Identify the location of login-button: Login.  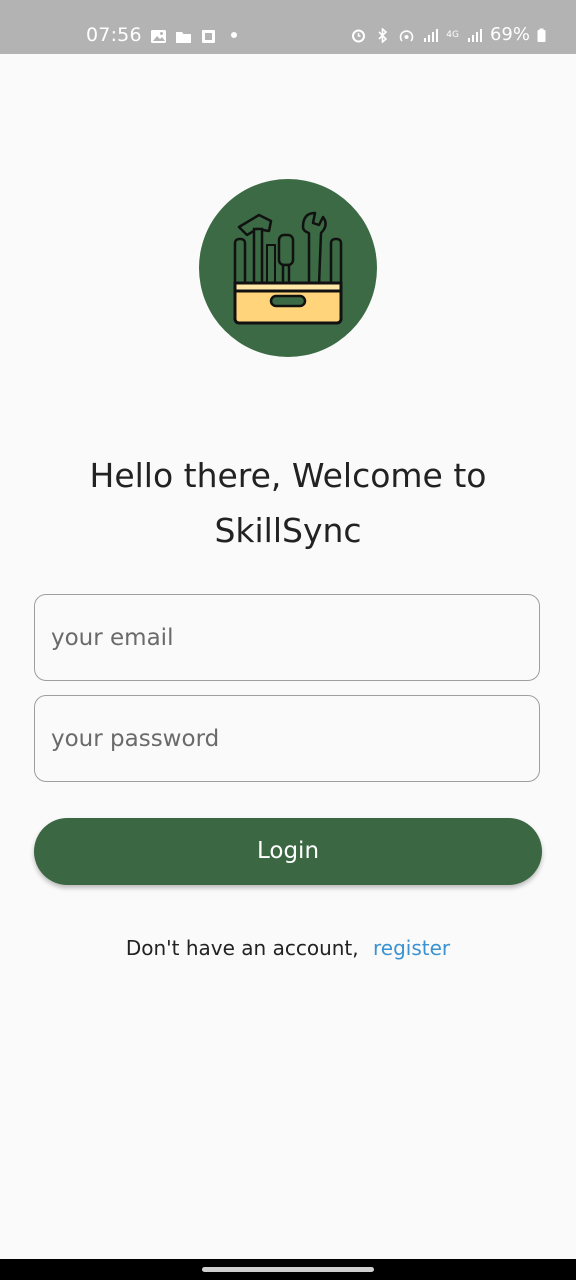
(288, 851).